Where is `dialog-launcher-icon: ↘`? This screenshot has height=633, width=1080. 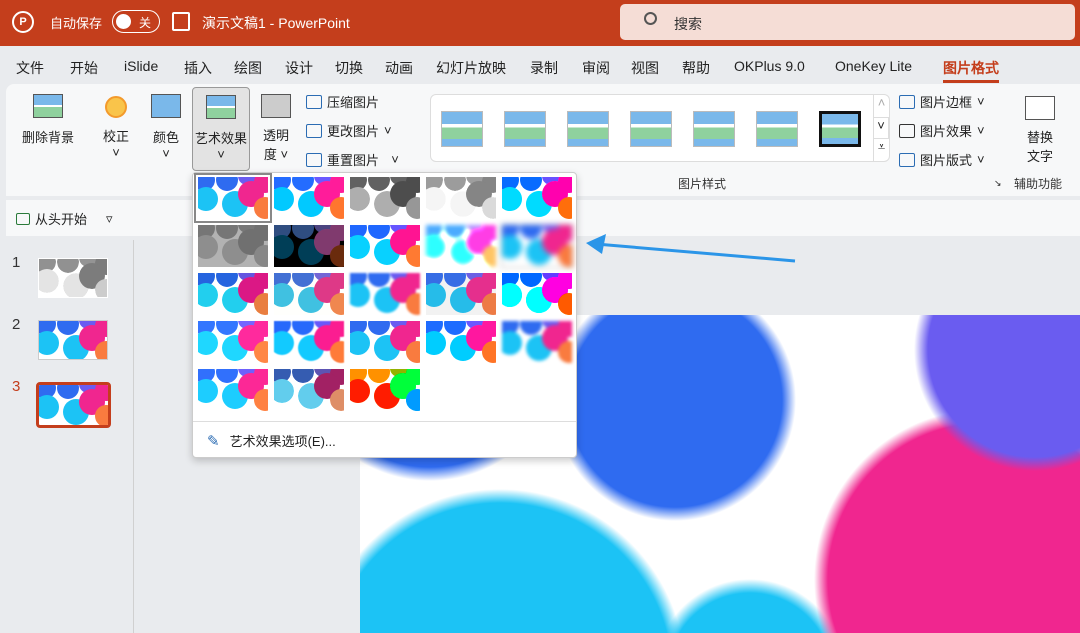
dialog-launcher-icon: ↘ is located at coordinates (998, 183).